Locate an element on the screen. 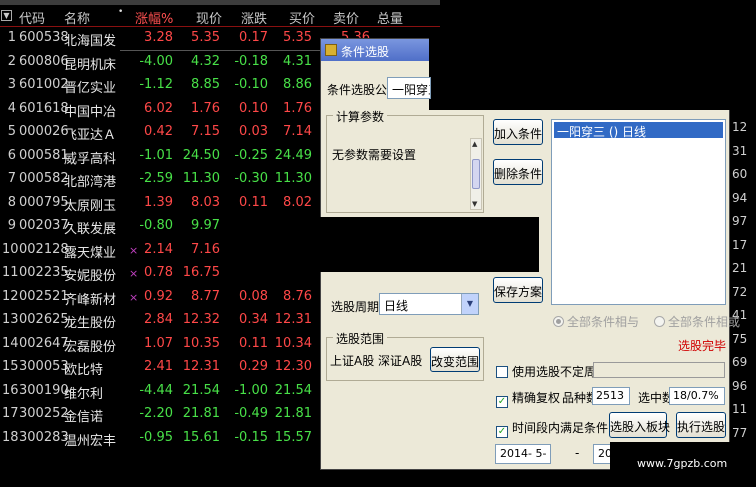  row-index: 18 is located at coordinates (10, 437).